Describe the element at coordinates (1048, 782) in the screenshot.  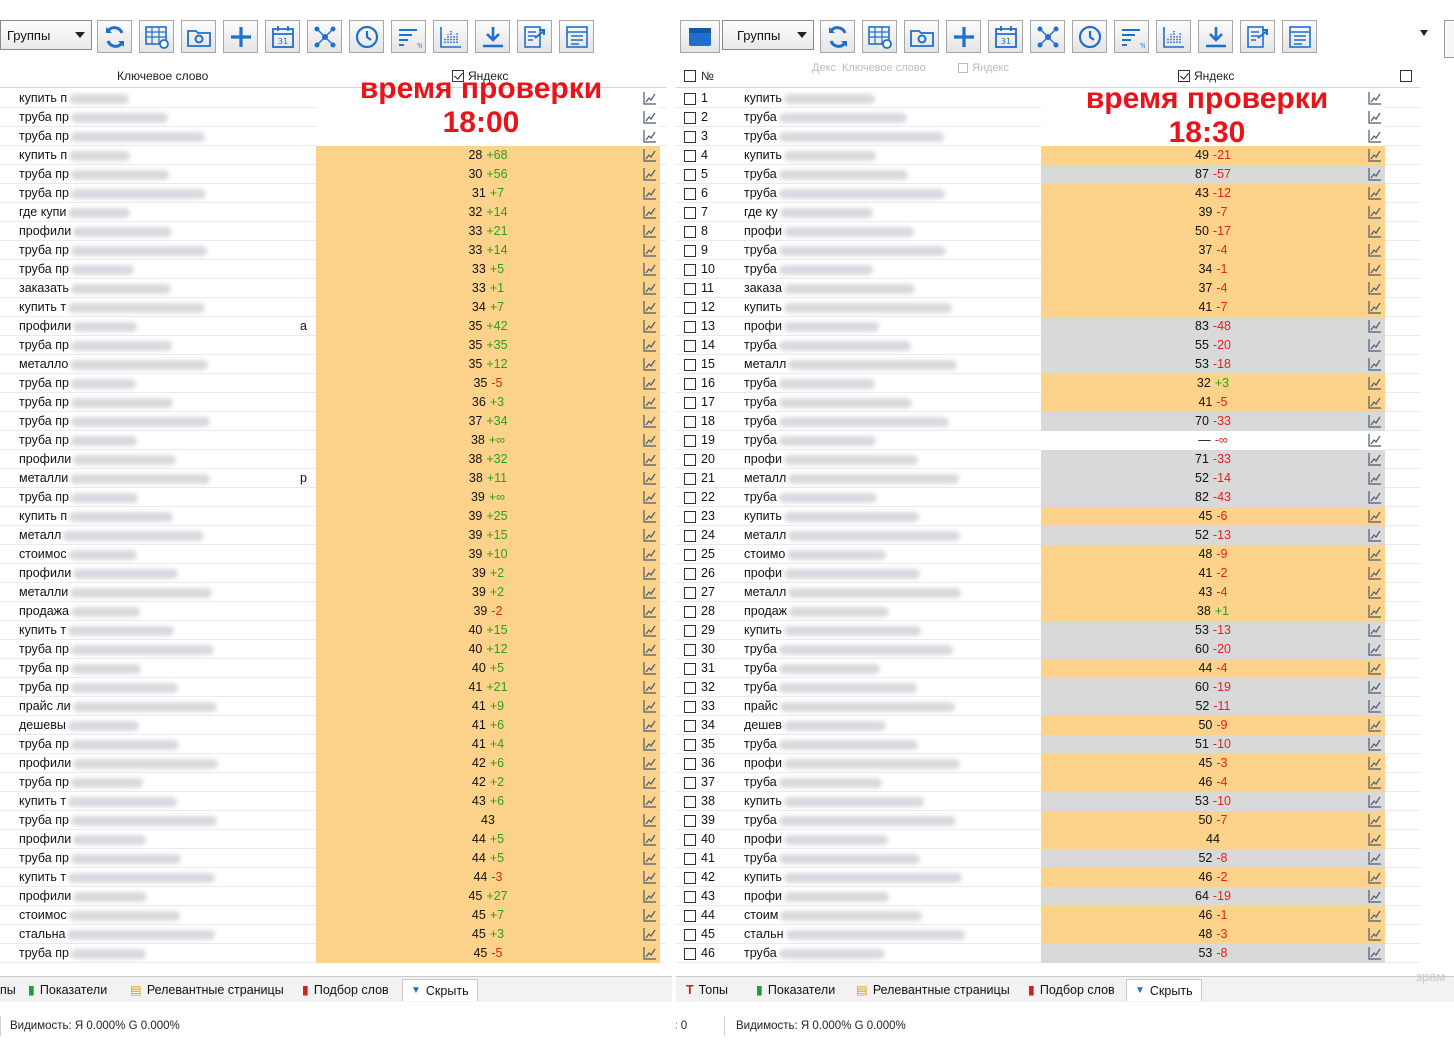
I see `table-row: 37 труба 46 -4` at that location.